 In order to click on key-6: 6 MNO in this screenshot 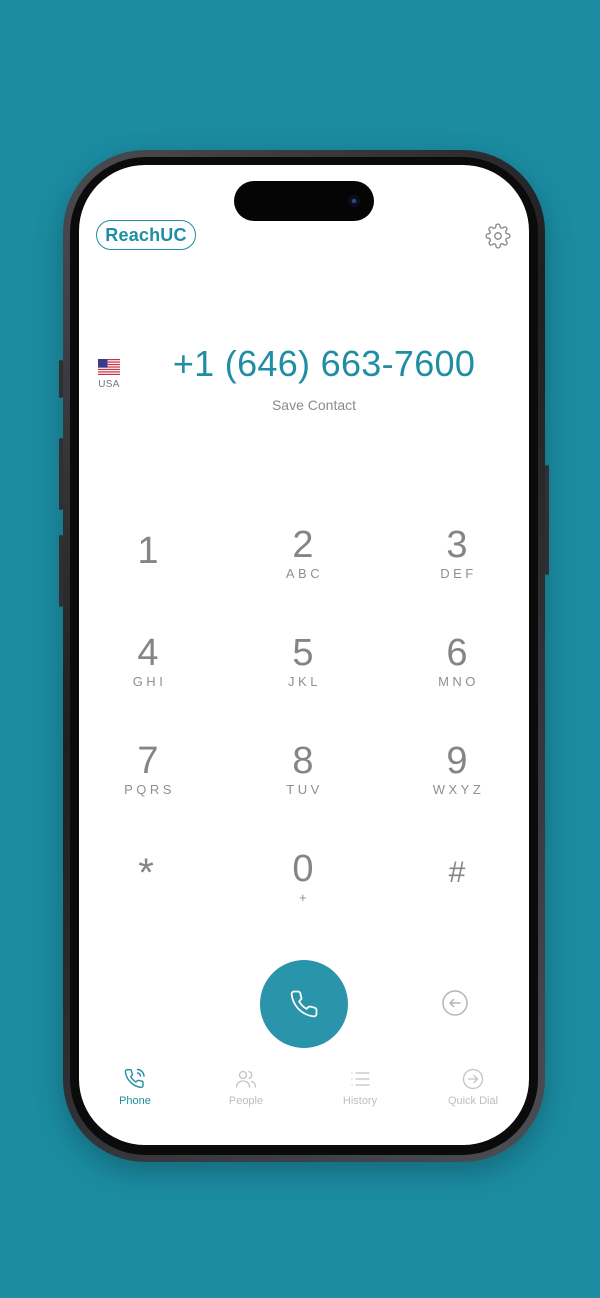, I will do `click(457, 678)`.